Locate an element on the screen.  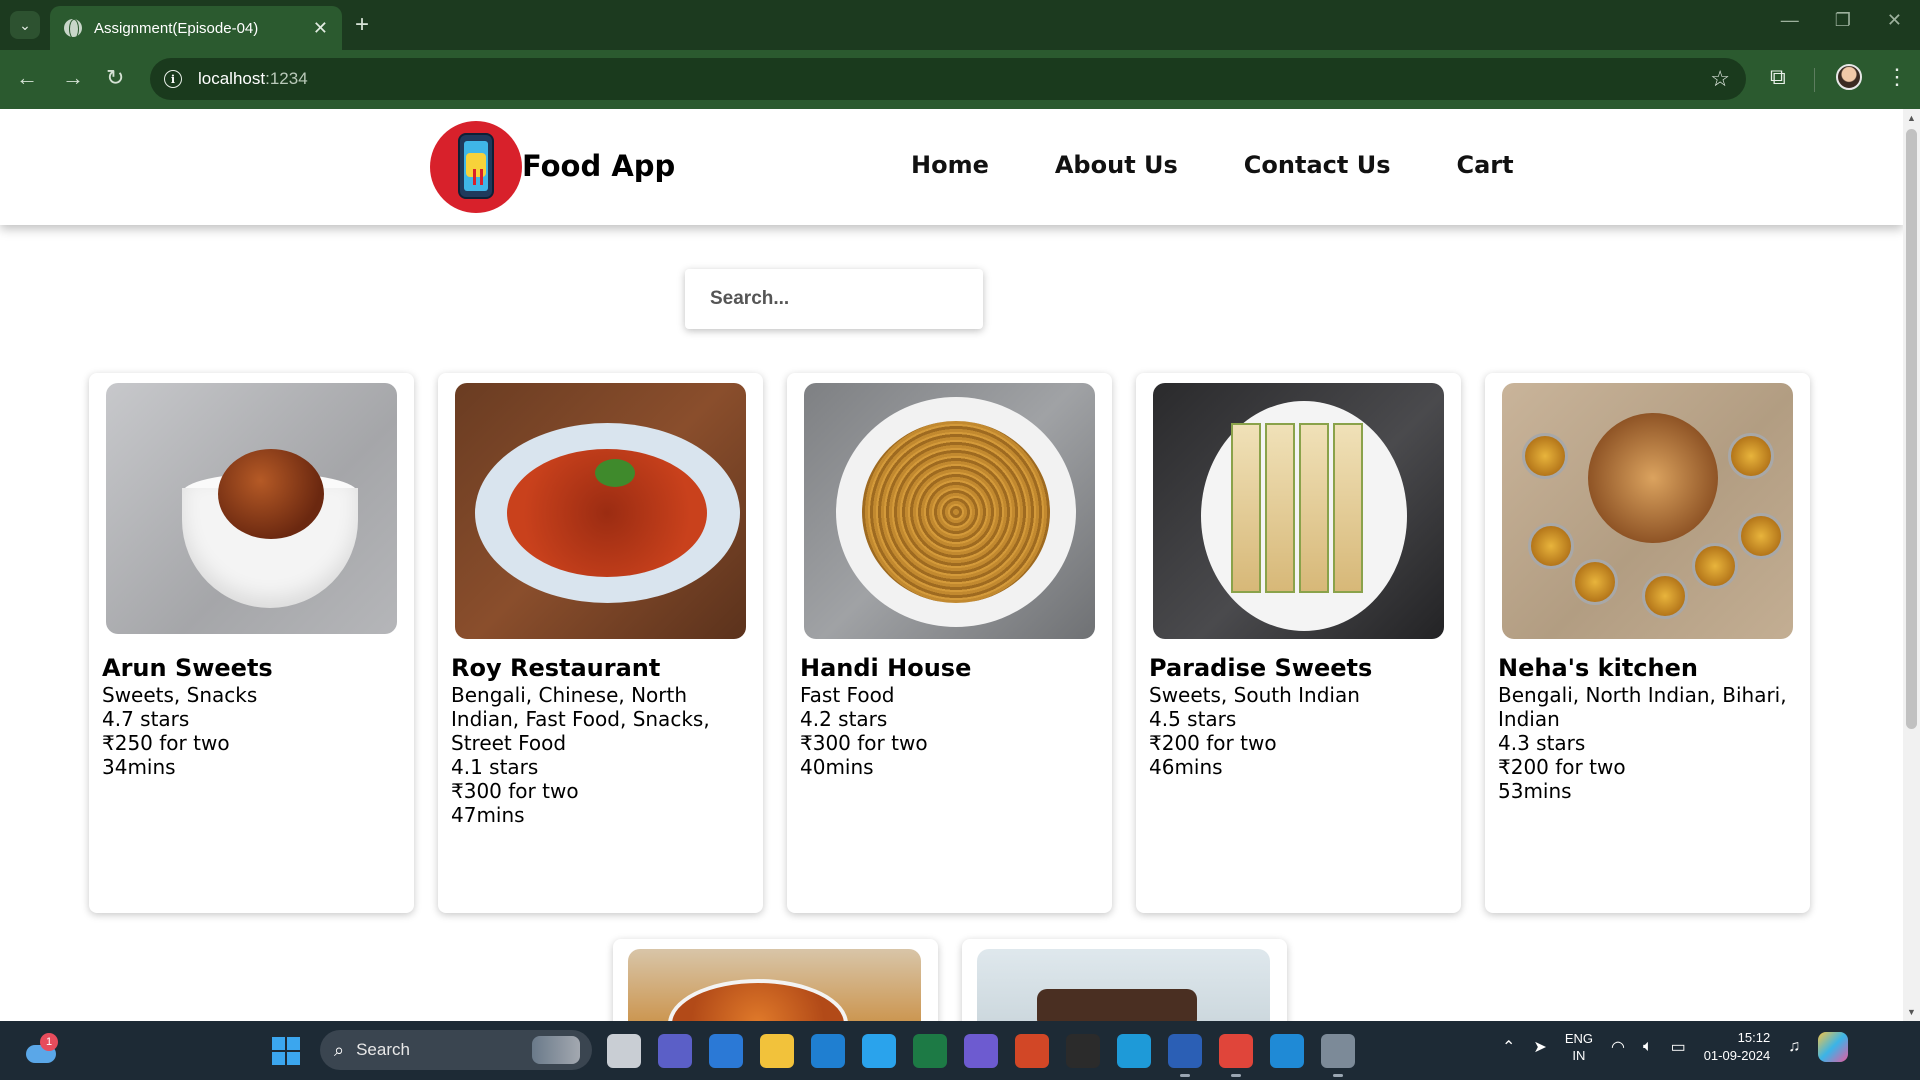
address-bar: i localhost:1234 ☆ is located at coordinates (948, 79).